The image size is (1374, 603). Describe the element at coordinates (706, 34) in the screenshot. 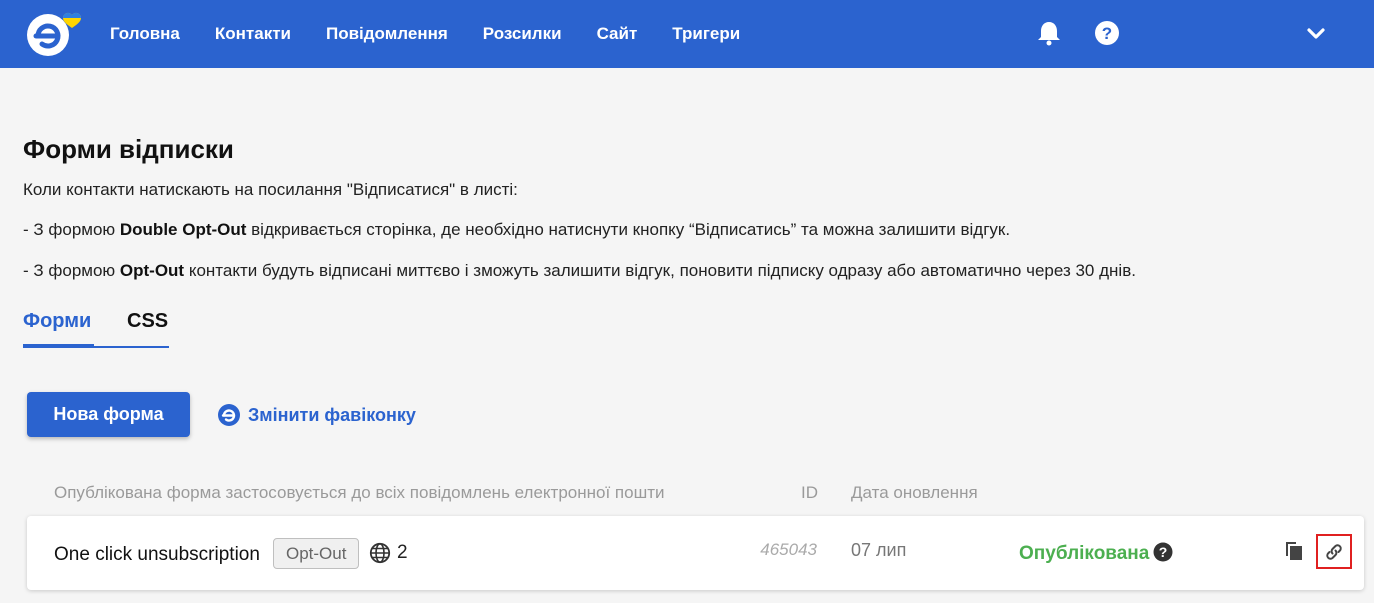

I see `nav-triggers: Тригери` at that location.